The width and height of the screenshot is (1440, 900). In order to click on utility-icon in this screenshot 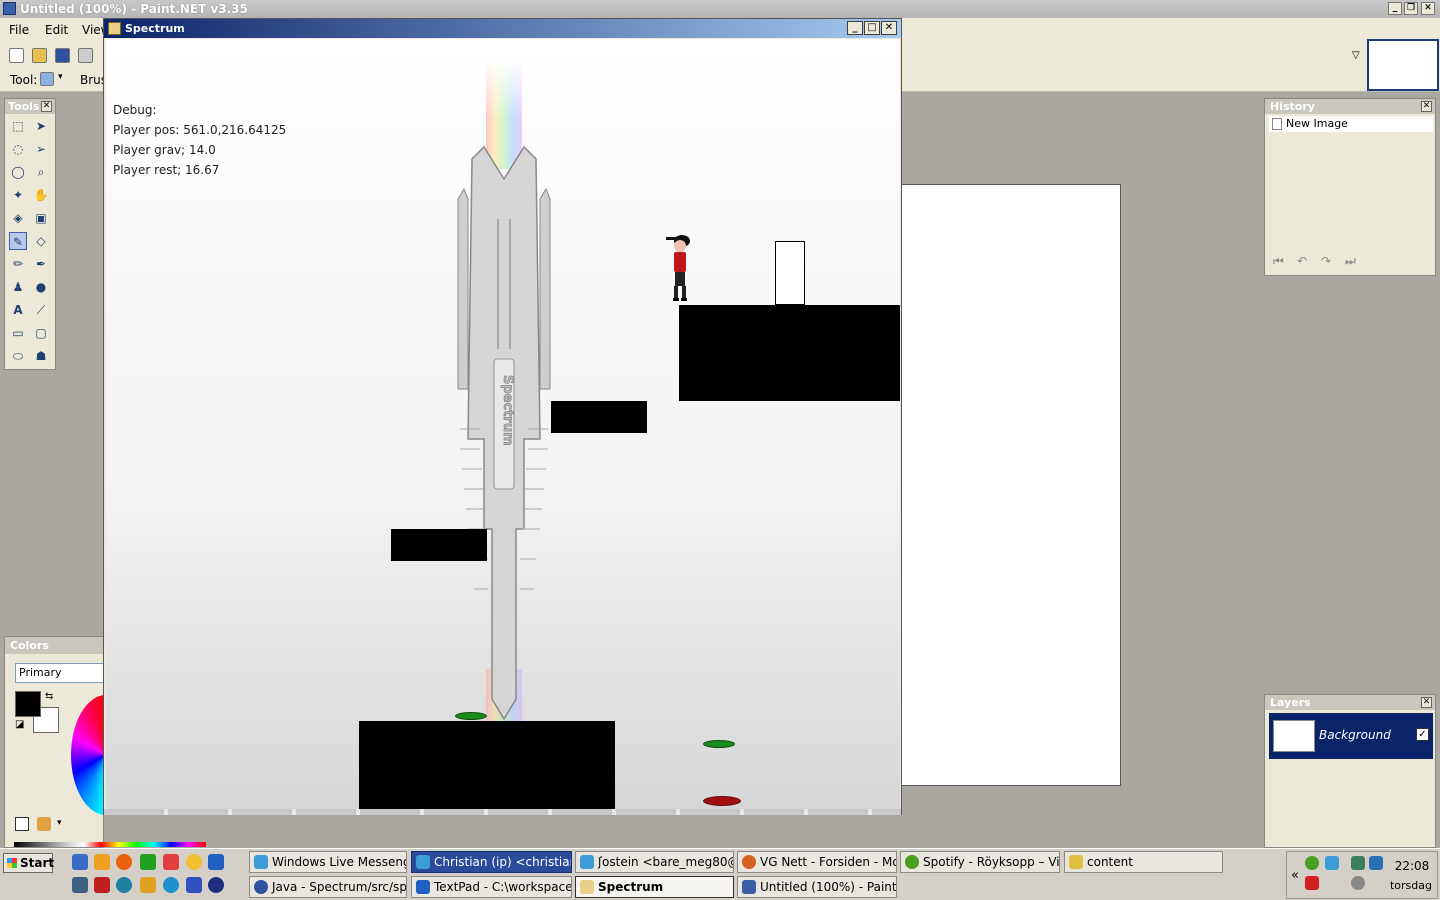, I will do `click(194, 885)`.